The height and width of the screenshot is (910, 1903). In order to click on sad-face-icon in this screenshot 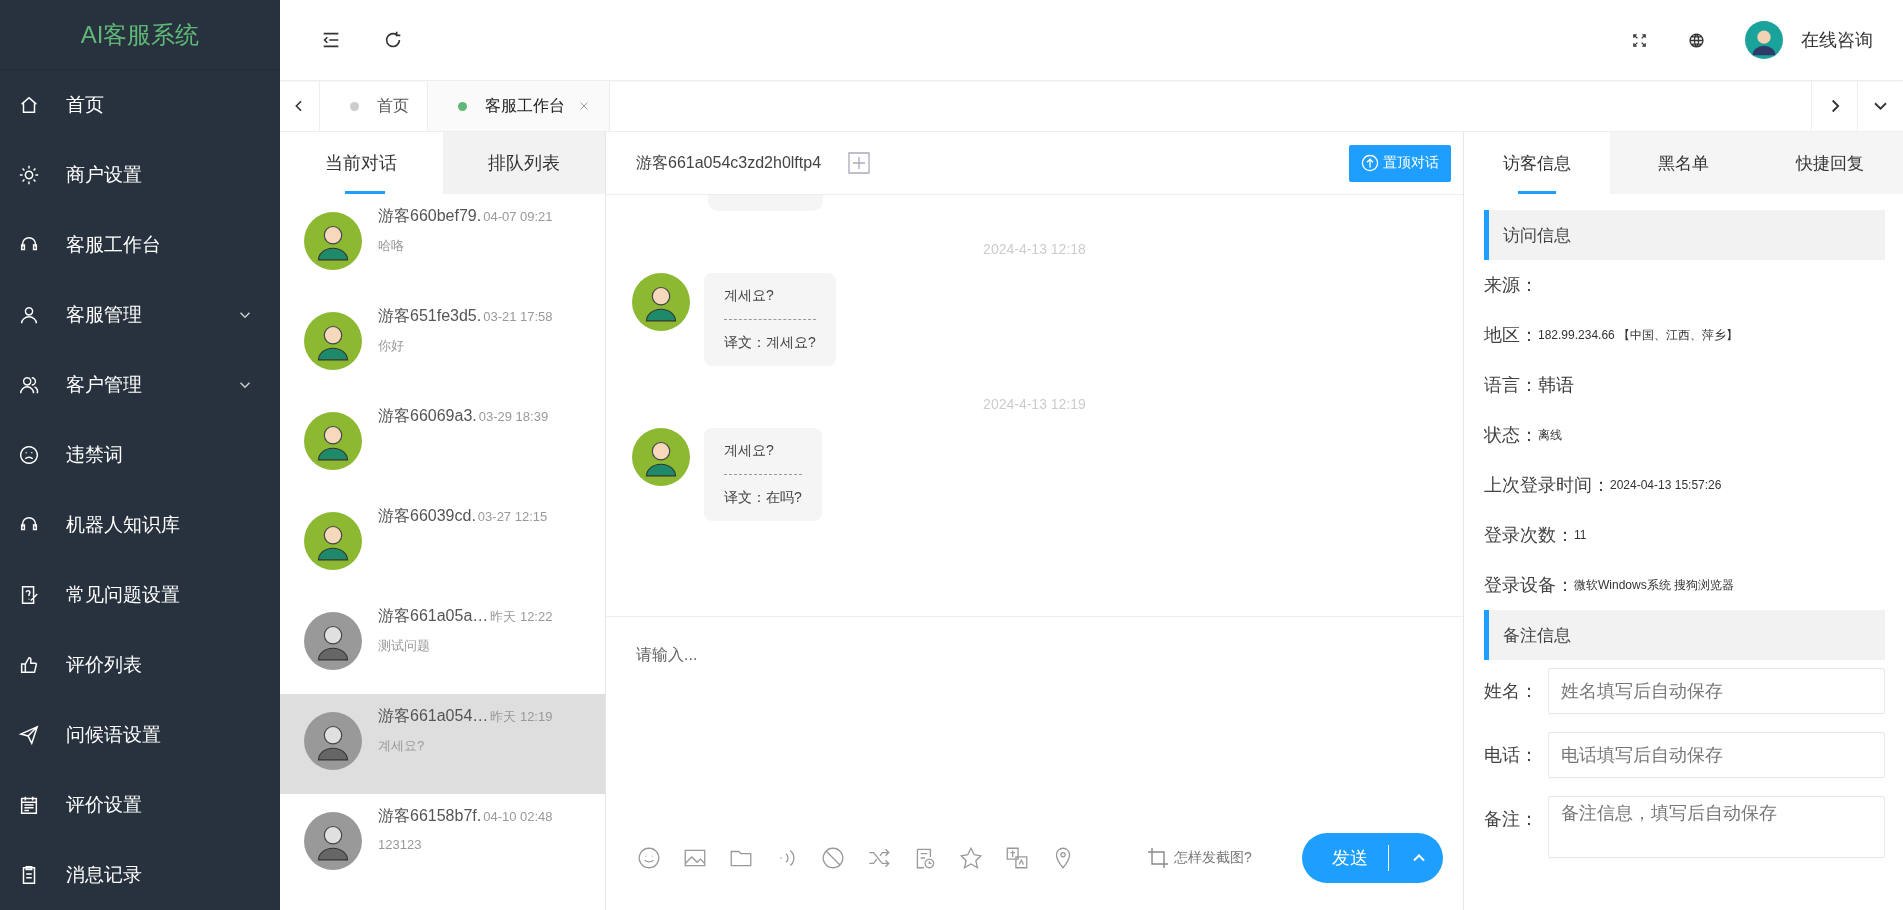, I will do `click(29, 455)`.